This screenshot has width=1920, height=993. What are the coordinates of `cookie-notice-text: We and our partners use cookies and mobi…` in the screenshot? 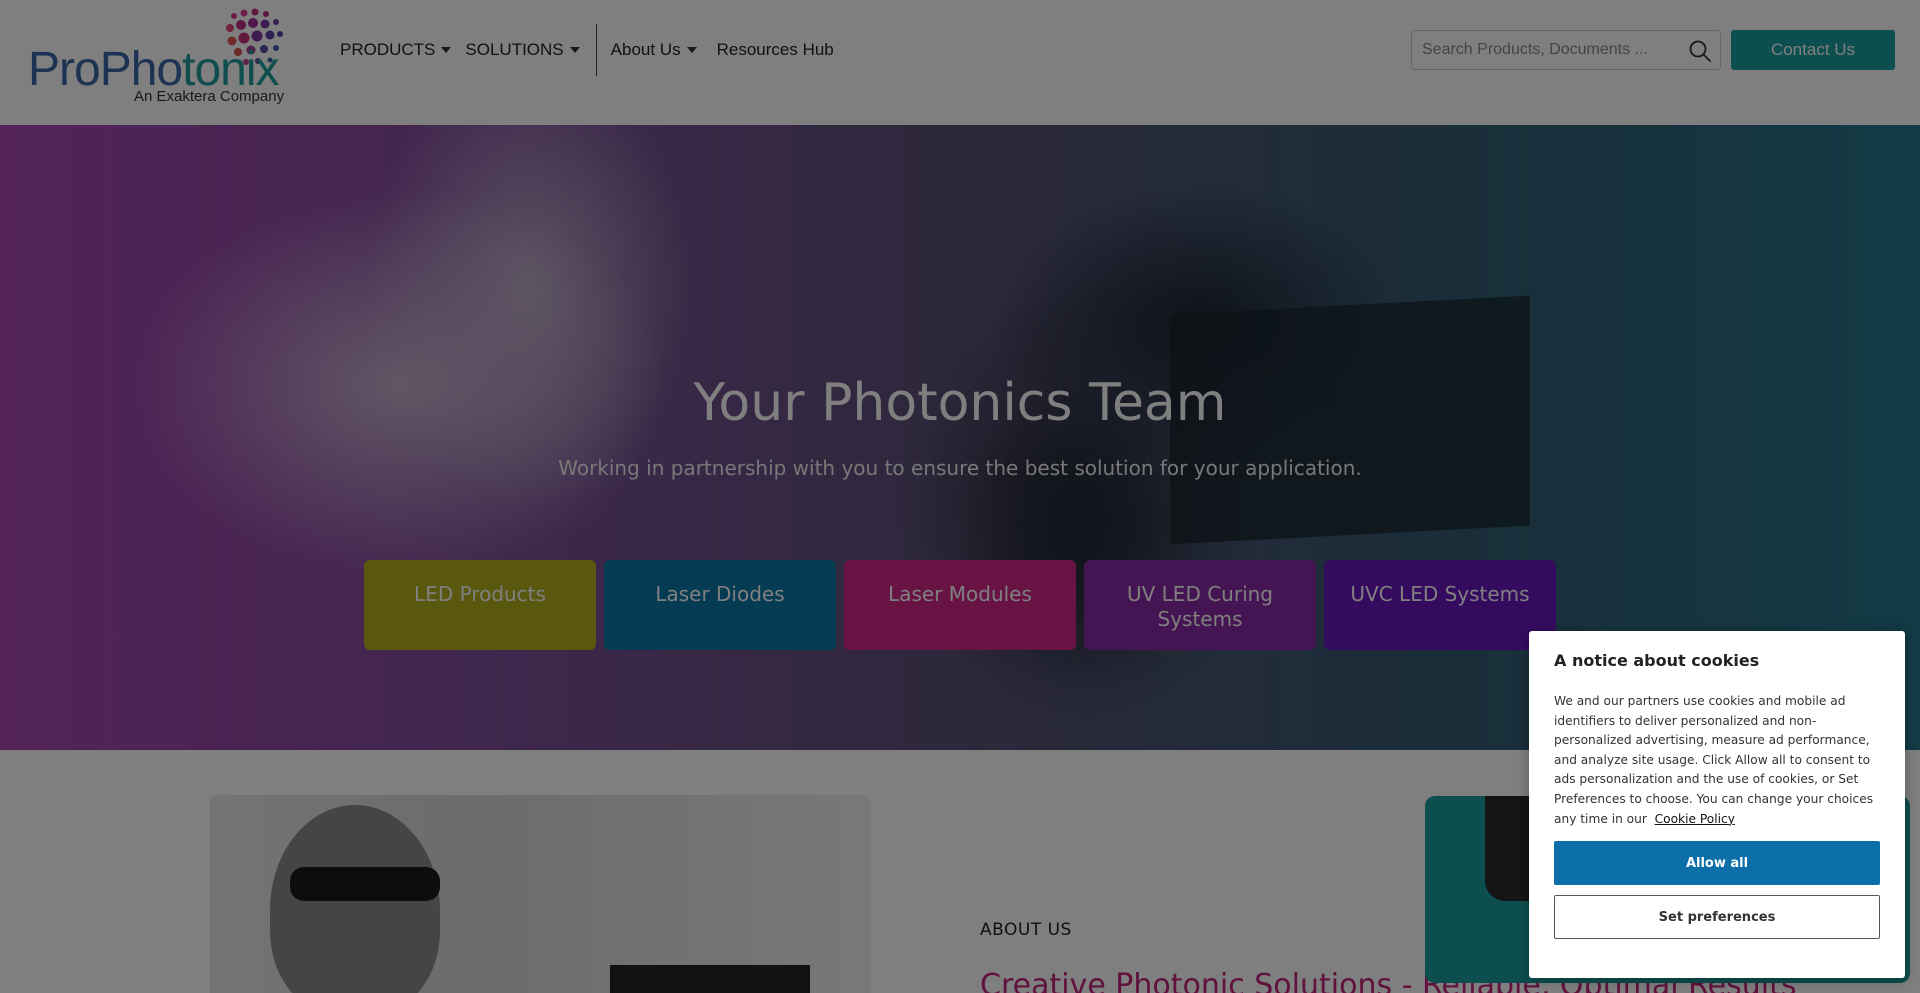 It's located at (1714, 760).